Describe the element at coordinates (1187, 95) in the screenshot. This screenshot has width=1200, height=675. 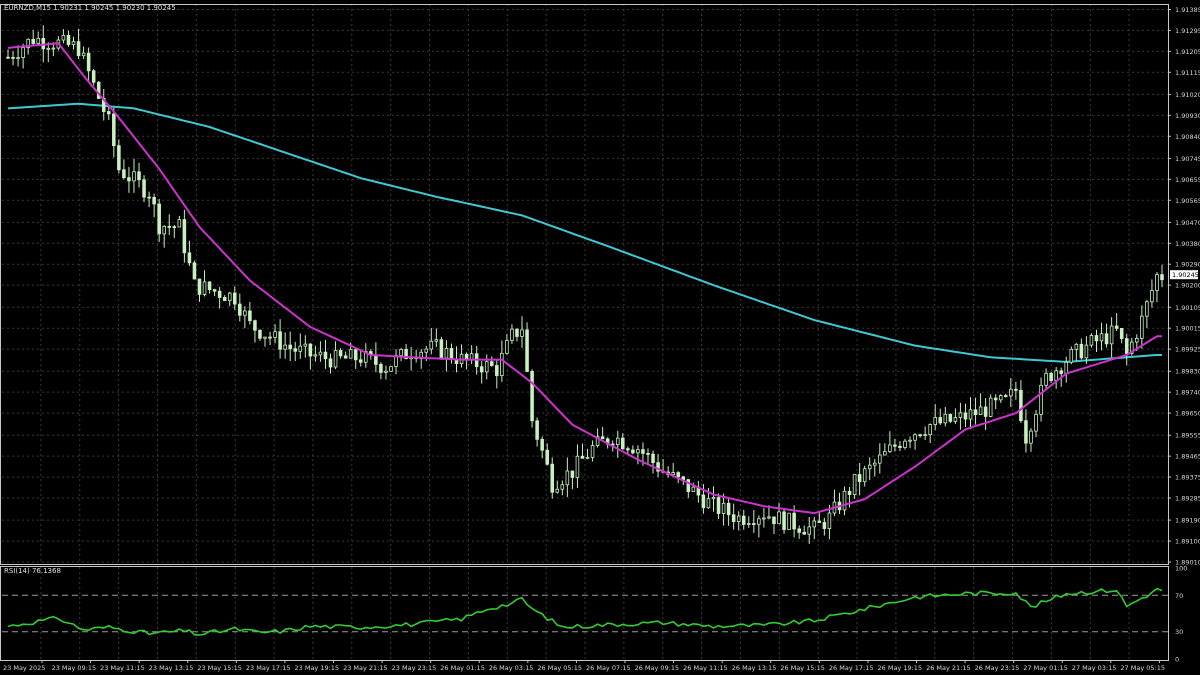
I see `y-tick-label: 1.91020` at that location.